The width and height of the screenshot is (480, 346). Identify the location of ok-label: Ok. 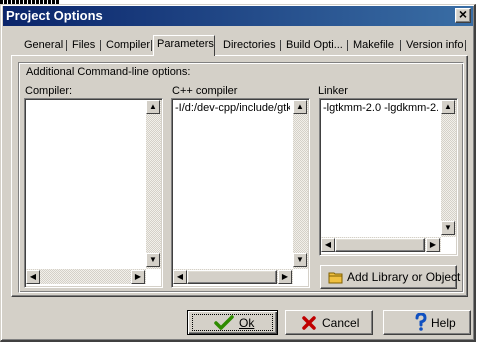
(247, 323).